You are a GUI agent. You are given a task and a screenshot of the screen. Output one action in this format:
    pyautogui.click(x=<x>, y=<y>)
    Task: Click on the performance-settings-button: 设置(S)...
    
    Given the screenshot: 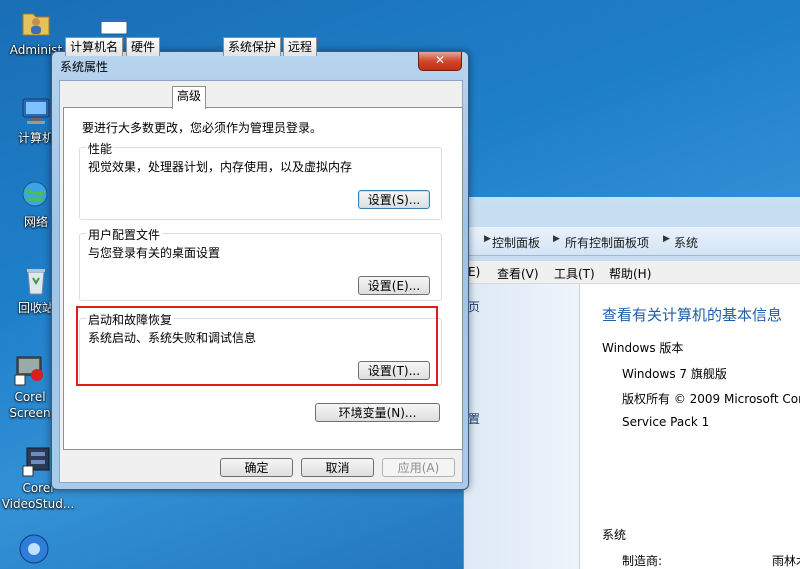 What is the action you would take?
    pyautogui.click(x=394, y=199)
    